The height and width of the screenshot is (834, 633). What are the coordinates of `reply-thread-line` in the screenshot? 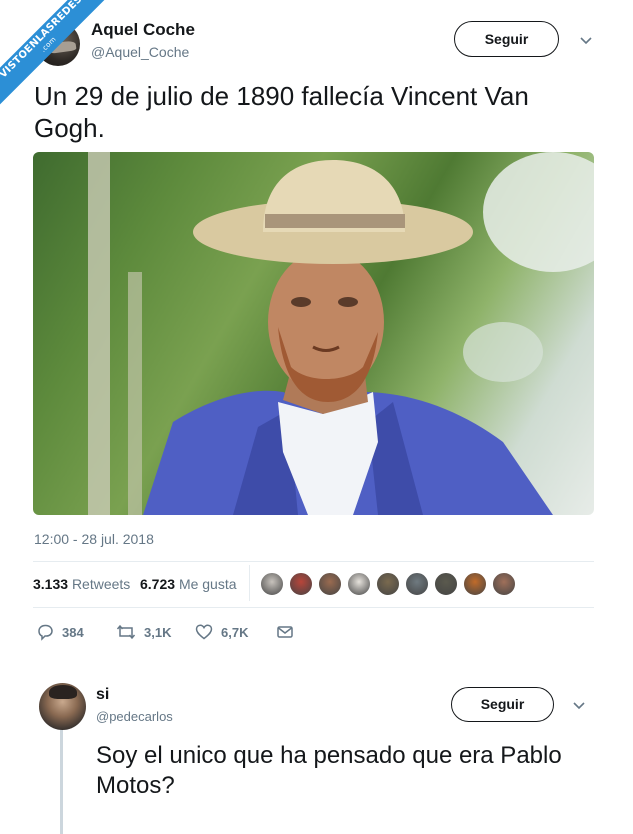 It's located at (61, 782).